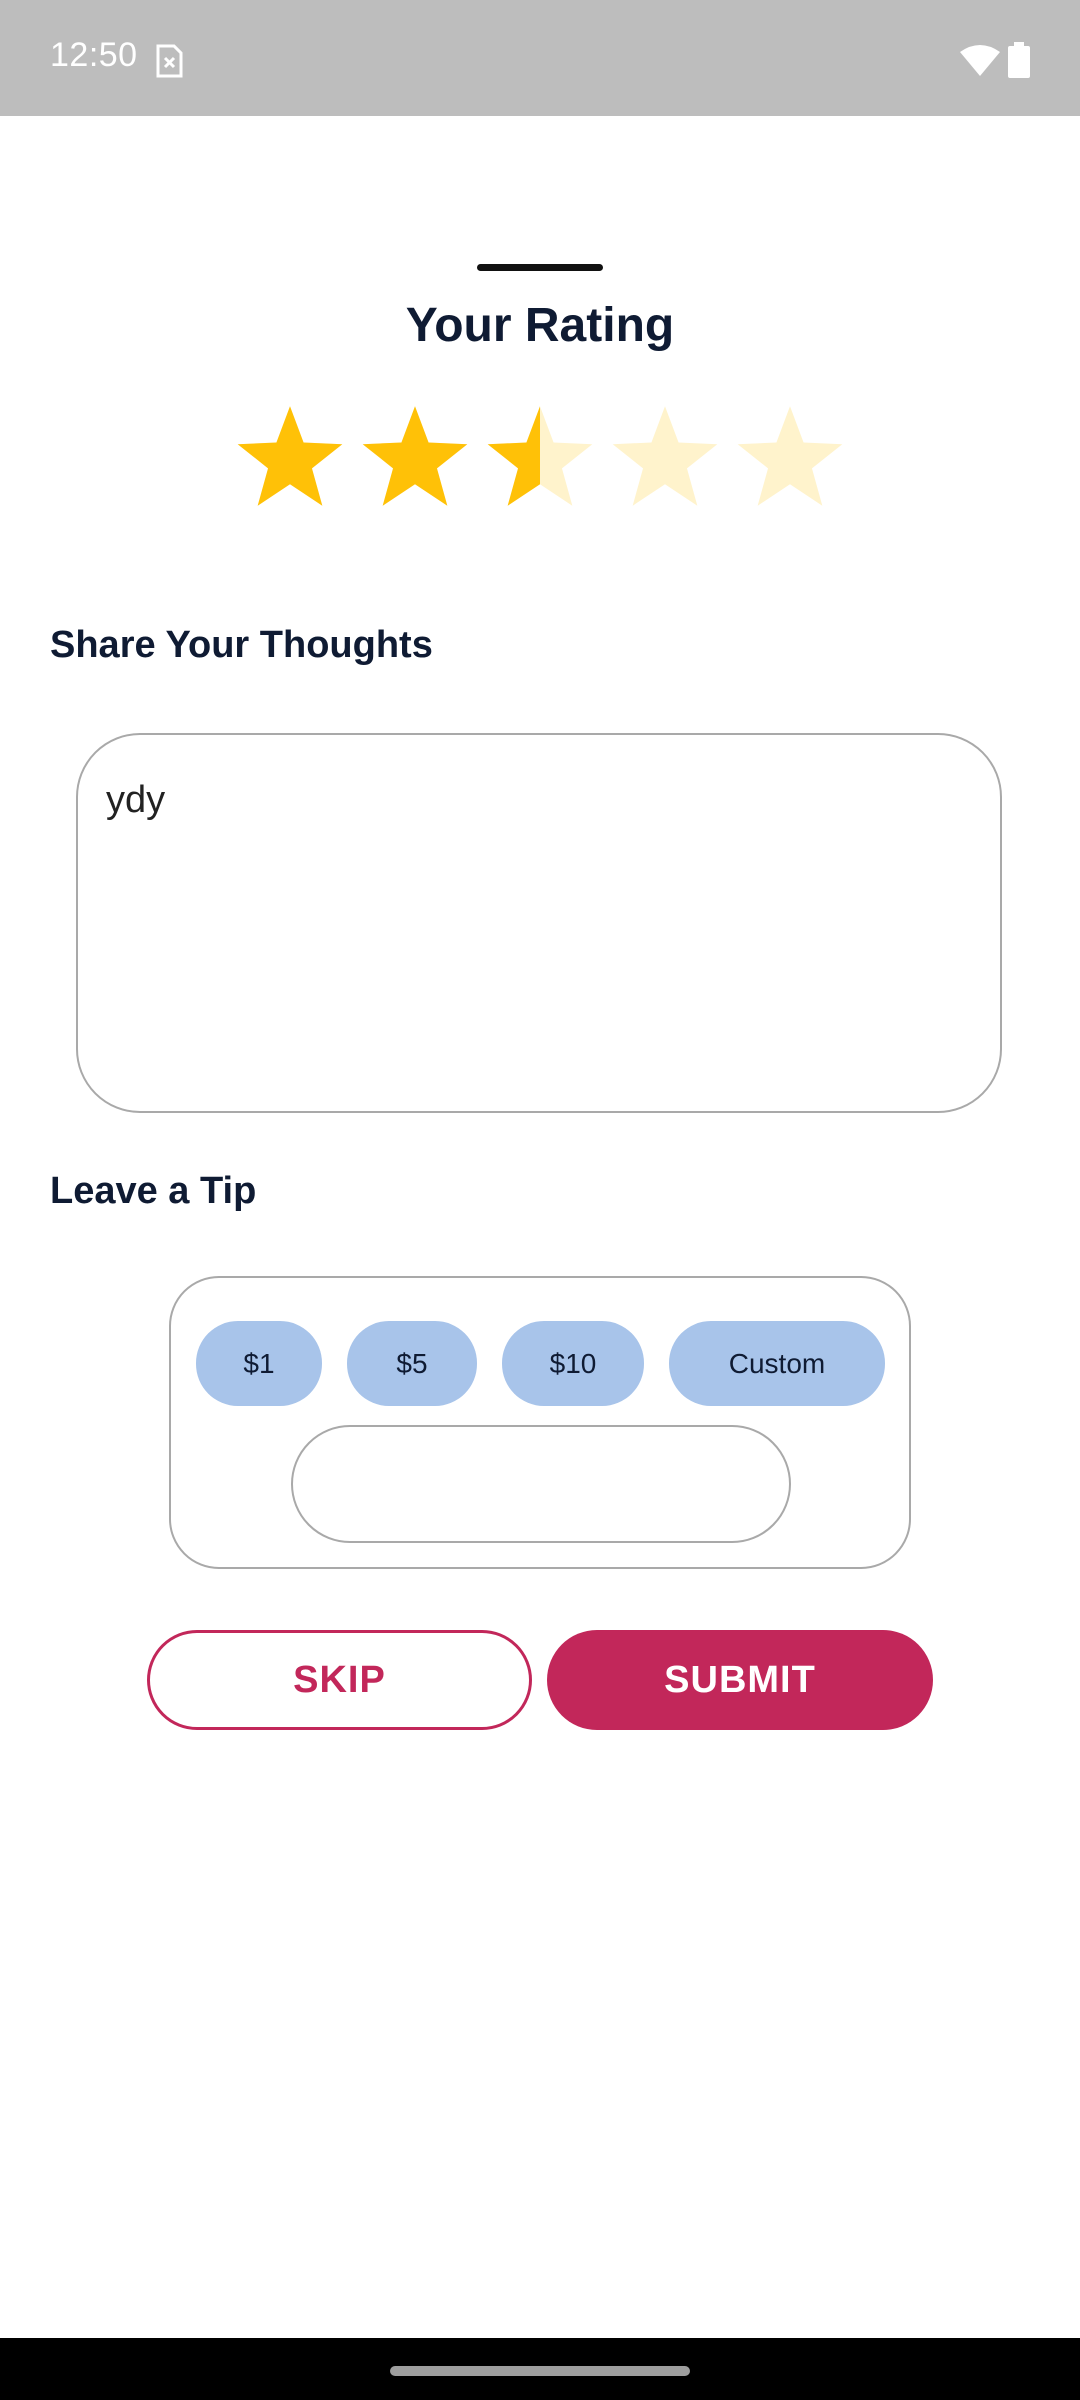 The width and height of the screenshot is (1080, 2400). Describe the element at coordinates (540, 325) in the screenshot. I see `rating-title: Your Rating` at that location.